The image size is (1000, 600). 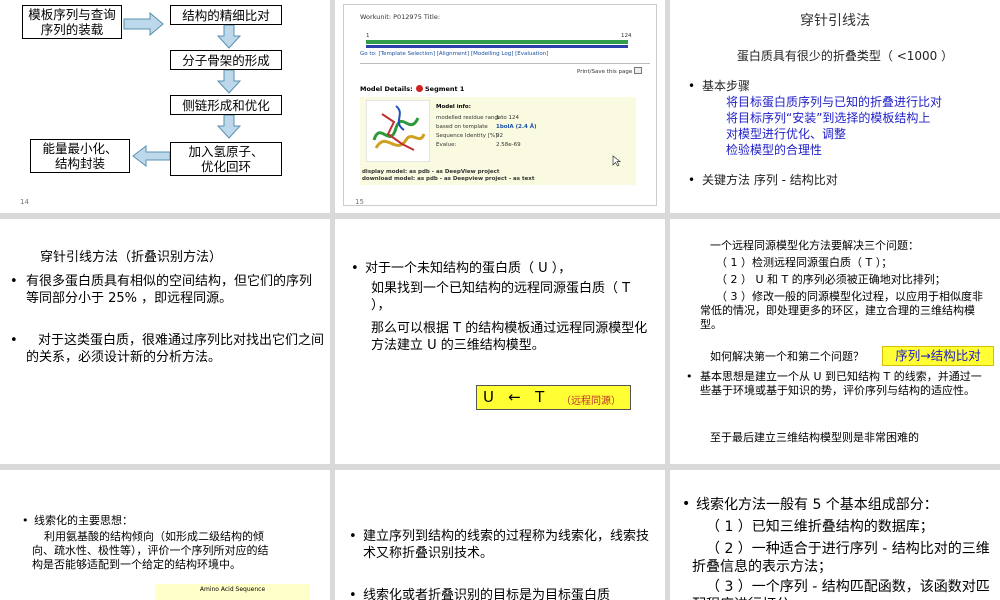 What do you see at coordinates (445, 89) in the screenshot?
I see `segment-label: Segment 1` at bounding box center [445, 89].